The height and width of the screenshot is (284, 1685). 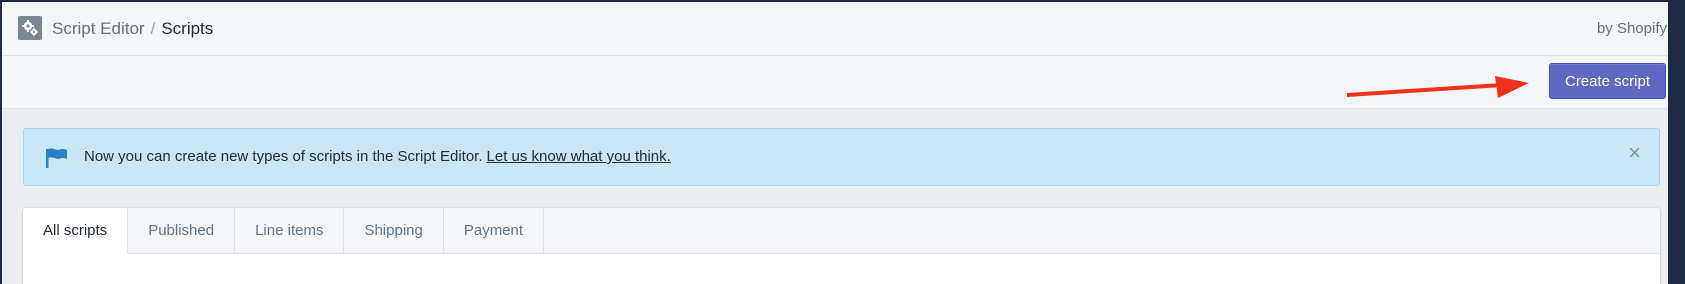 I want to click on feedback-link: Let us know what you think., so click(x=579, y=156).